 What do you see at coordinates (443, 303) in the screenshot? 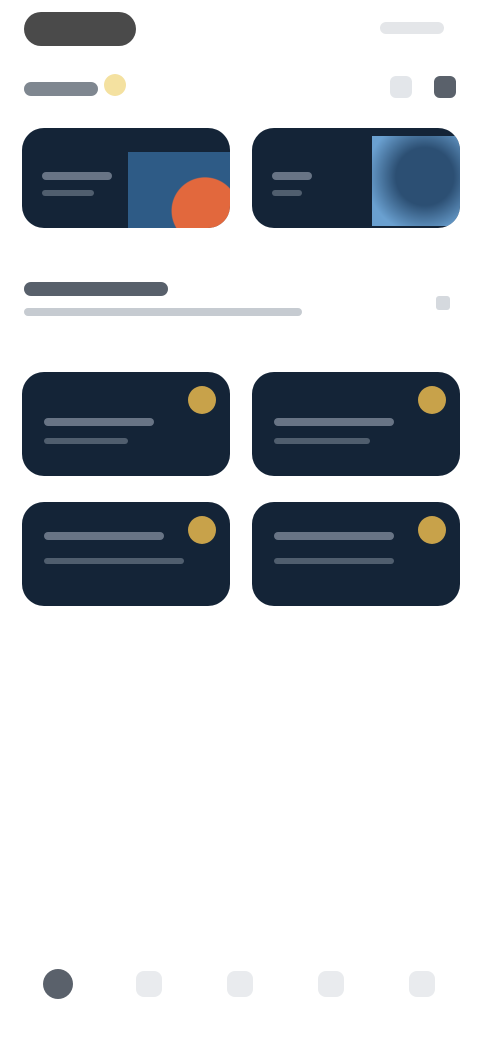
I see `chevron-right-icon` at bounding box center [443, 303].